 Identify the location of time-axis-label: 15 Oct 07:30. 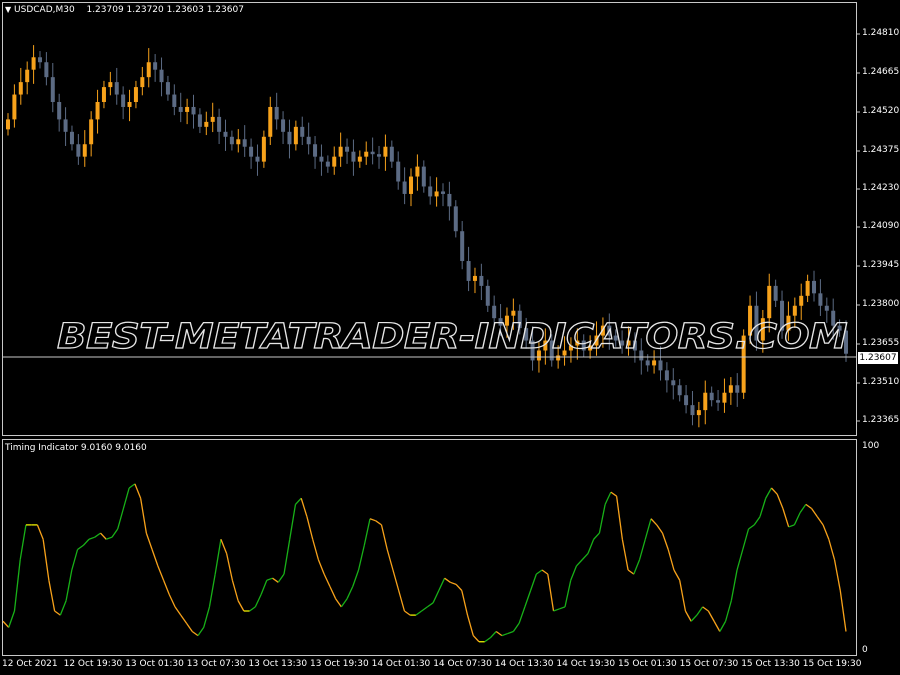
(709, 664).